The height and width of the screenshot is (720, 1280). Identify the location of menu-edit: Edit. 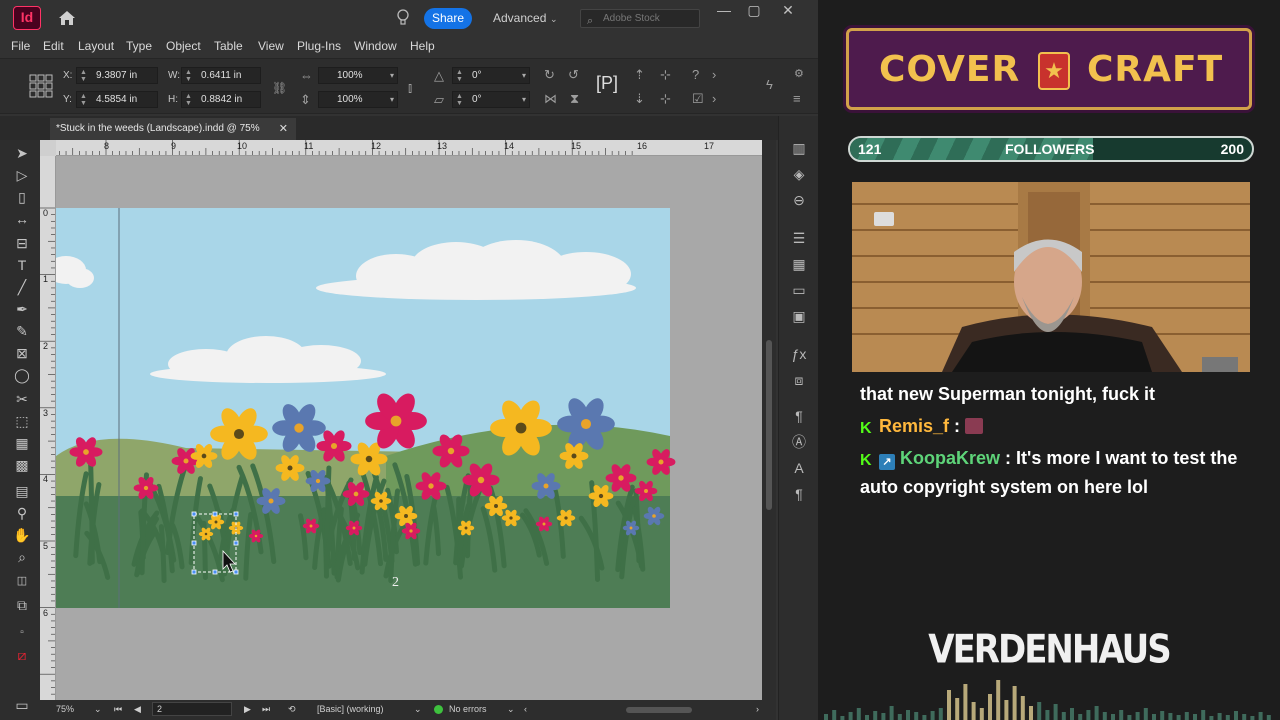
(53, 46).